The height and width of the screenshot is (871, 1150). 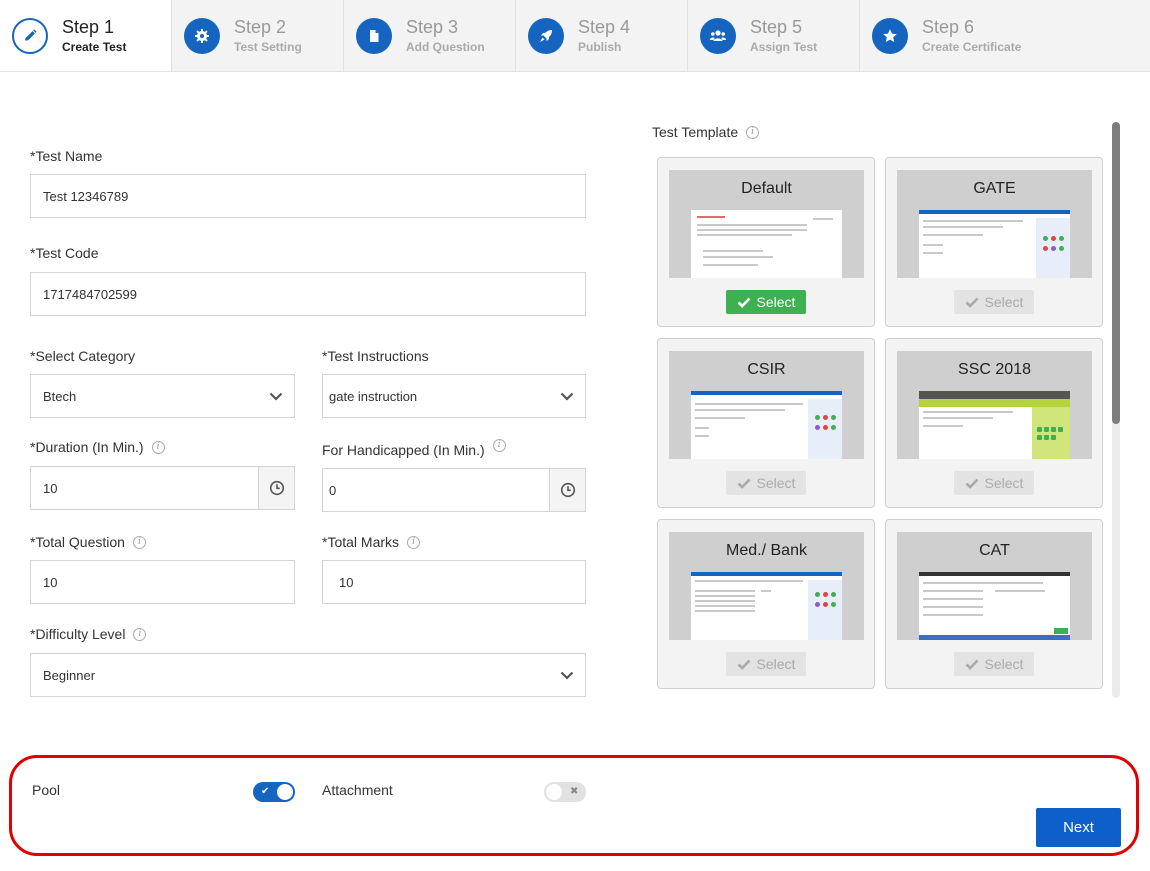 I want to click on instructions-select: gate instruction, so click(x=454, y=396).